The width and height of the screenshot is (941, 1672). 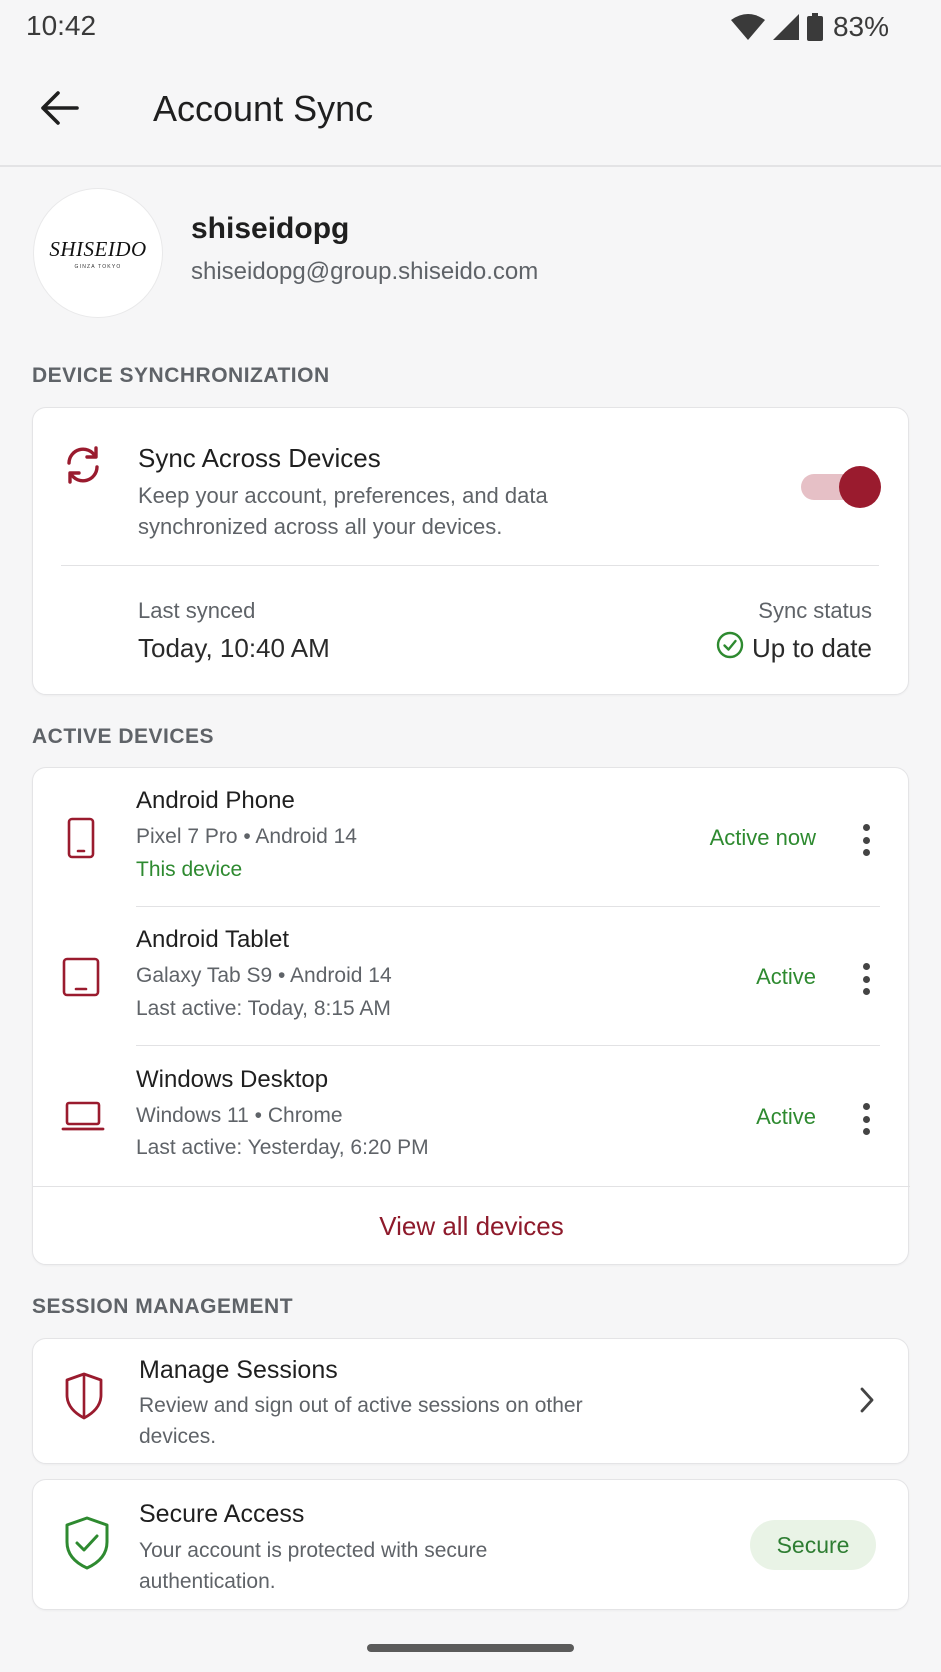 I want to click on this-device-label: This device, so click(x=189, y=869).